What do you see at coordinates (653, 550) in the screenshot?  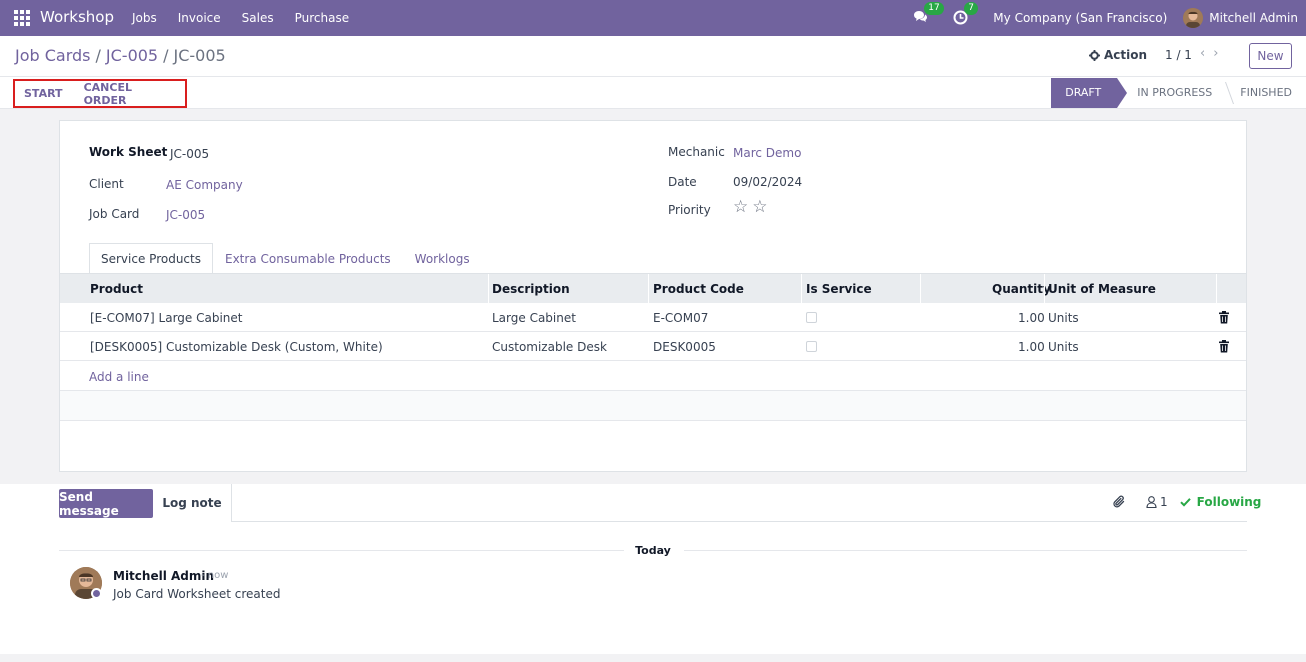 I see `date-separator: Today` at bounding box center [653, 550].